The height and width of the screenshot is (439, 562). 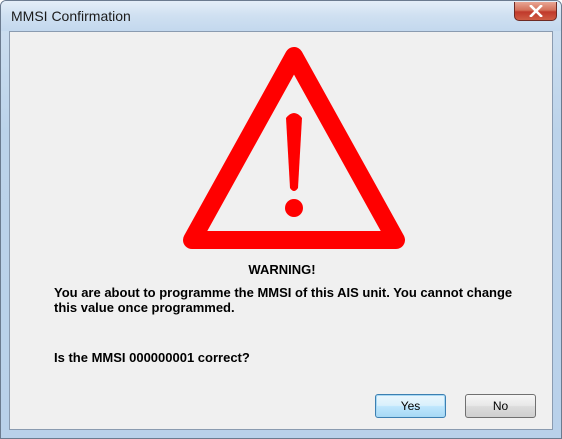 What do you see at coordinates (281, 16) in the screenshot?
I see `title-bar: MMSI Confirmation` at bounding box center [281, 16].